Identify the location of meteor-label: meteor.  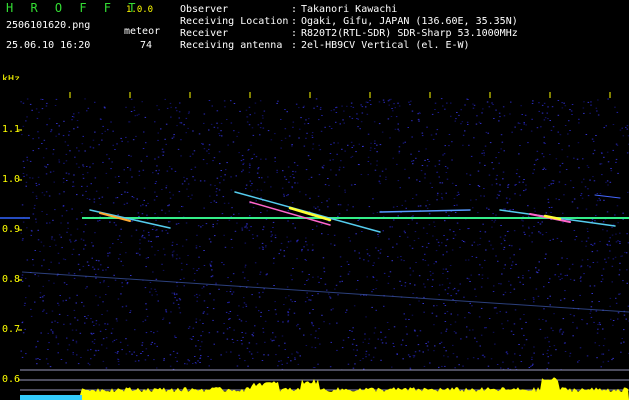
(142, 31).